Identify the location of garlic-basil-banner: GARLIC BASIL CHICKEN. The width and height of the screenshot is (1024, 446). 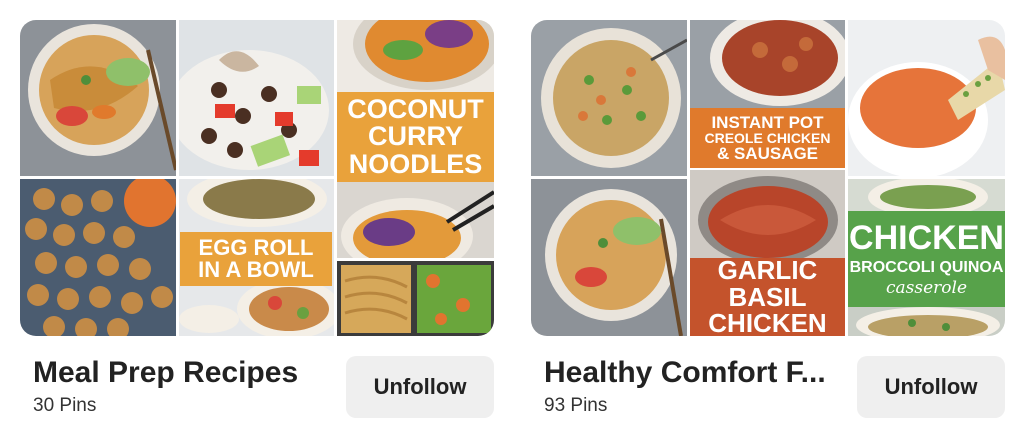
(767, 295).